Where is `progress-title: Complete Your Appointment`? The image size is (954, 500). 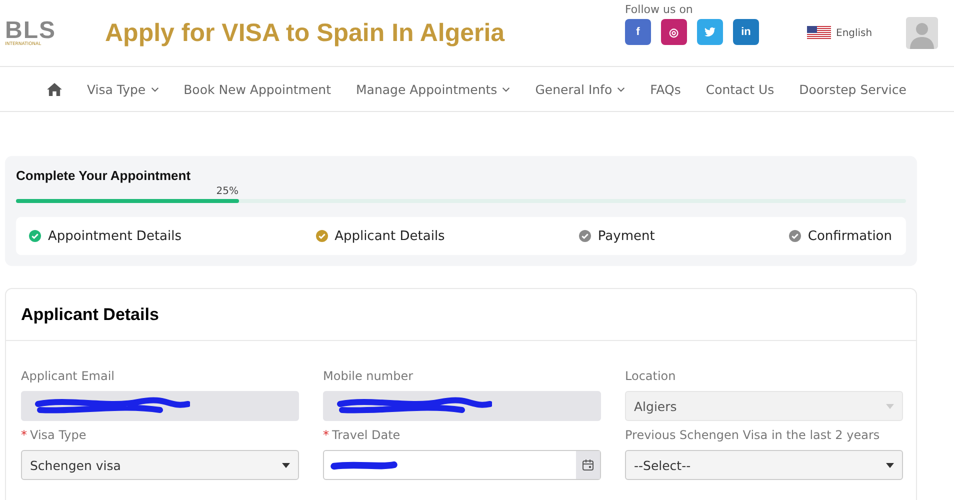
progress-title: Complete Your Appointment is located at coordinates (104, 175).